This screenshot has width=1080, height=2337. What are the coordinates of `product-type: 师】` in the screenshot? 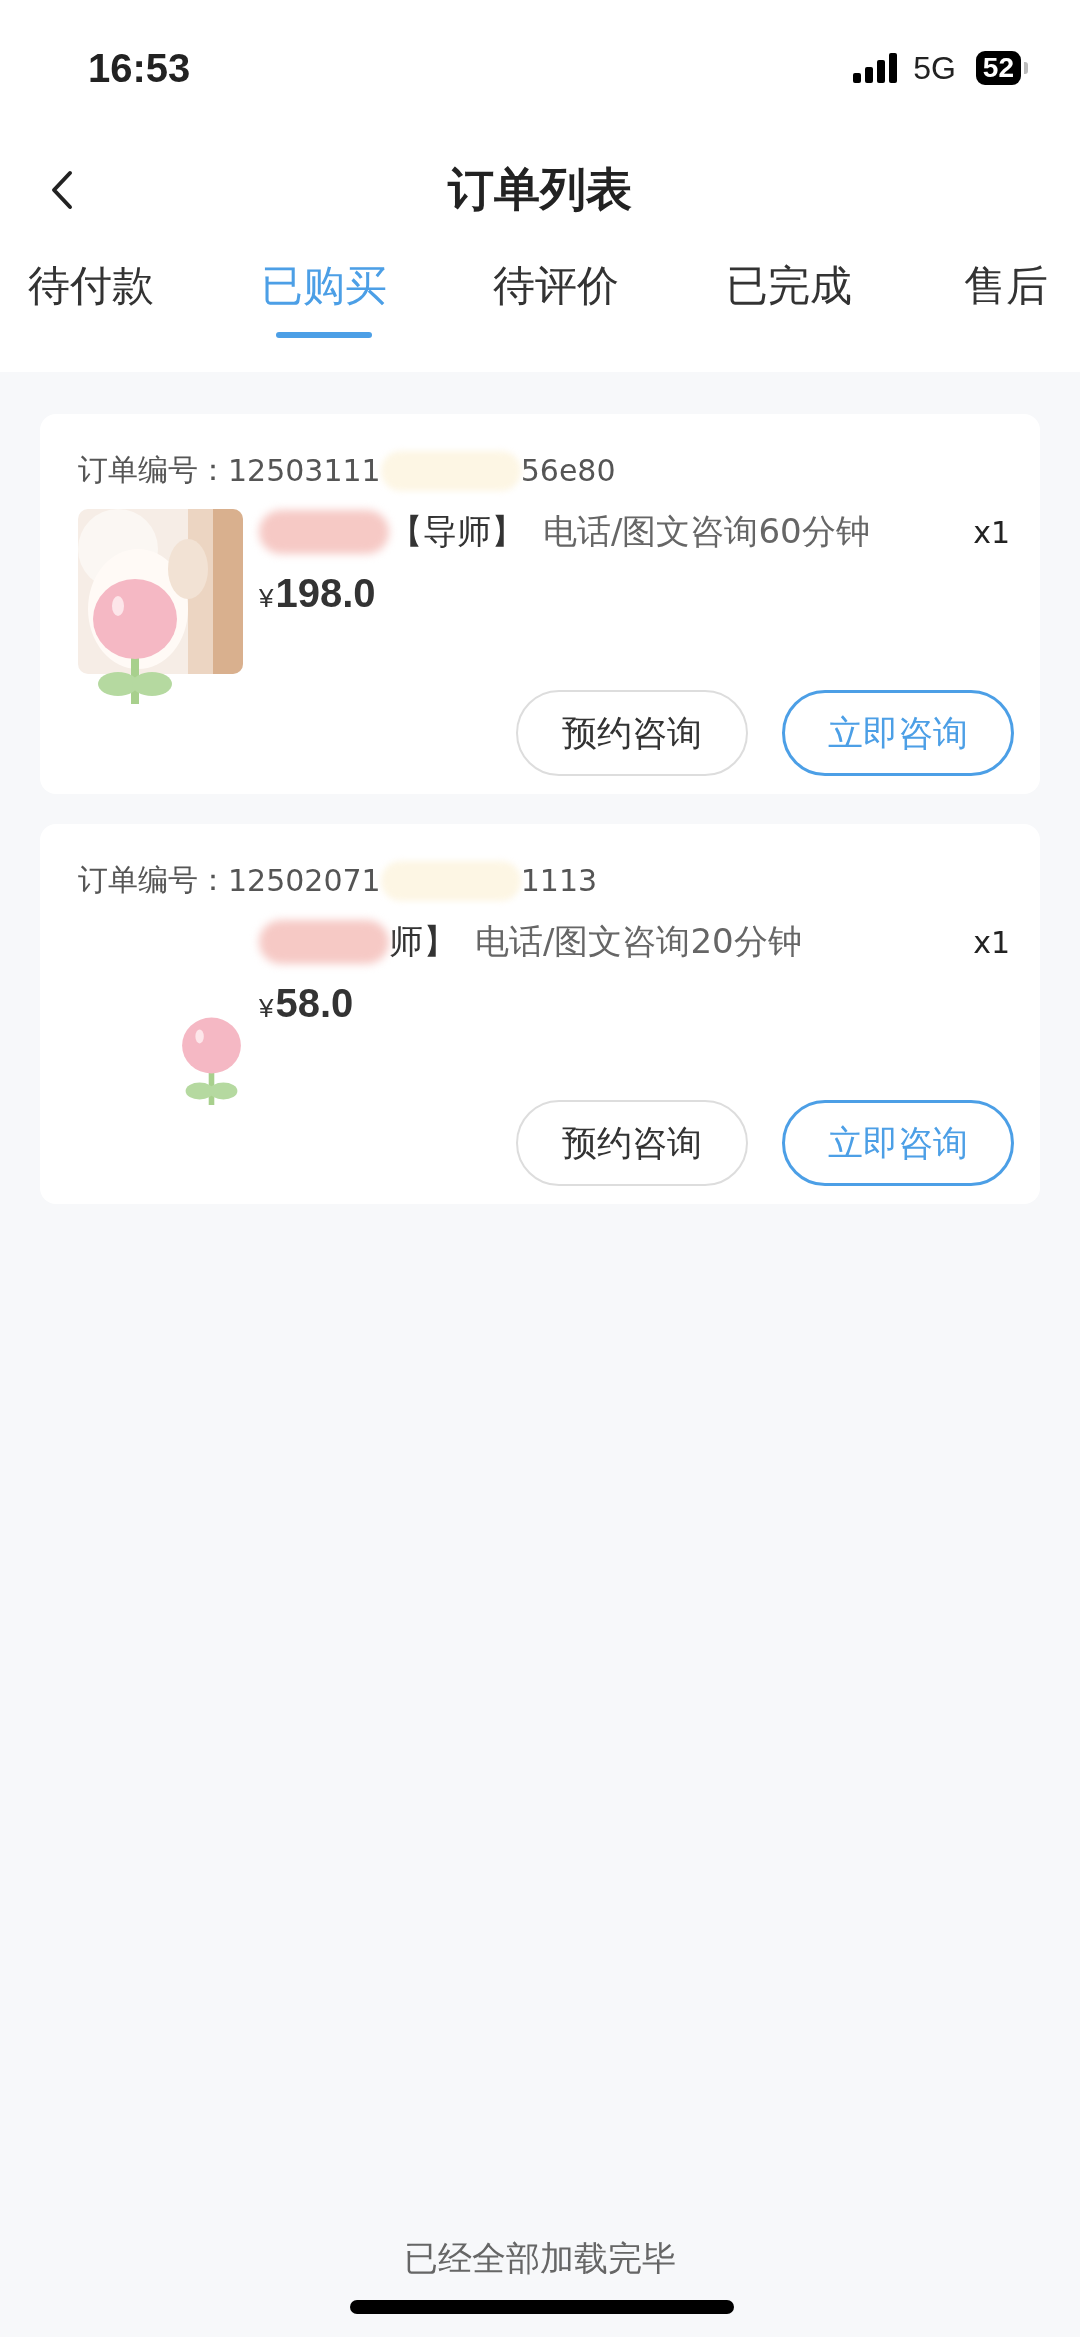 It's located at (423, 941).